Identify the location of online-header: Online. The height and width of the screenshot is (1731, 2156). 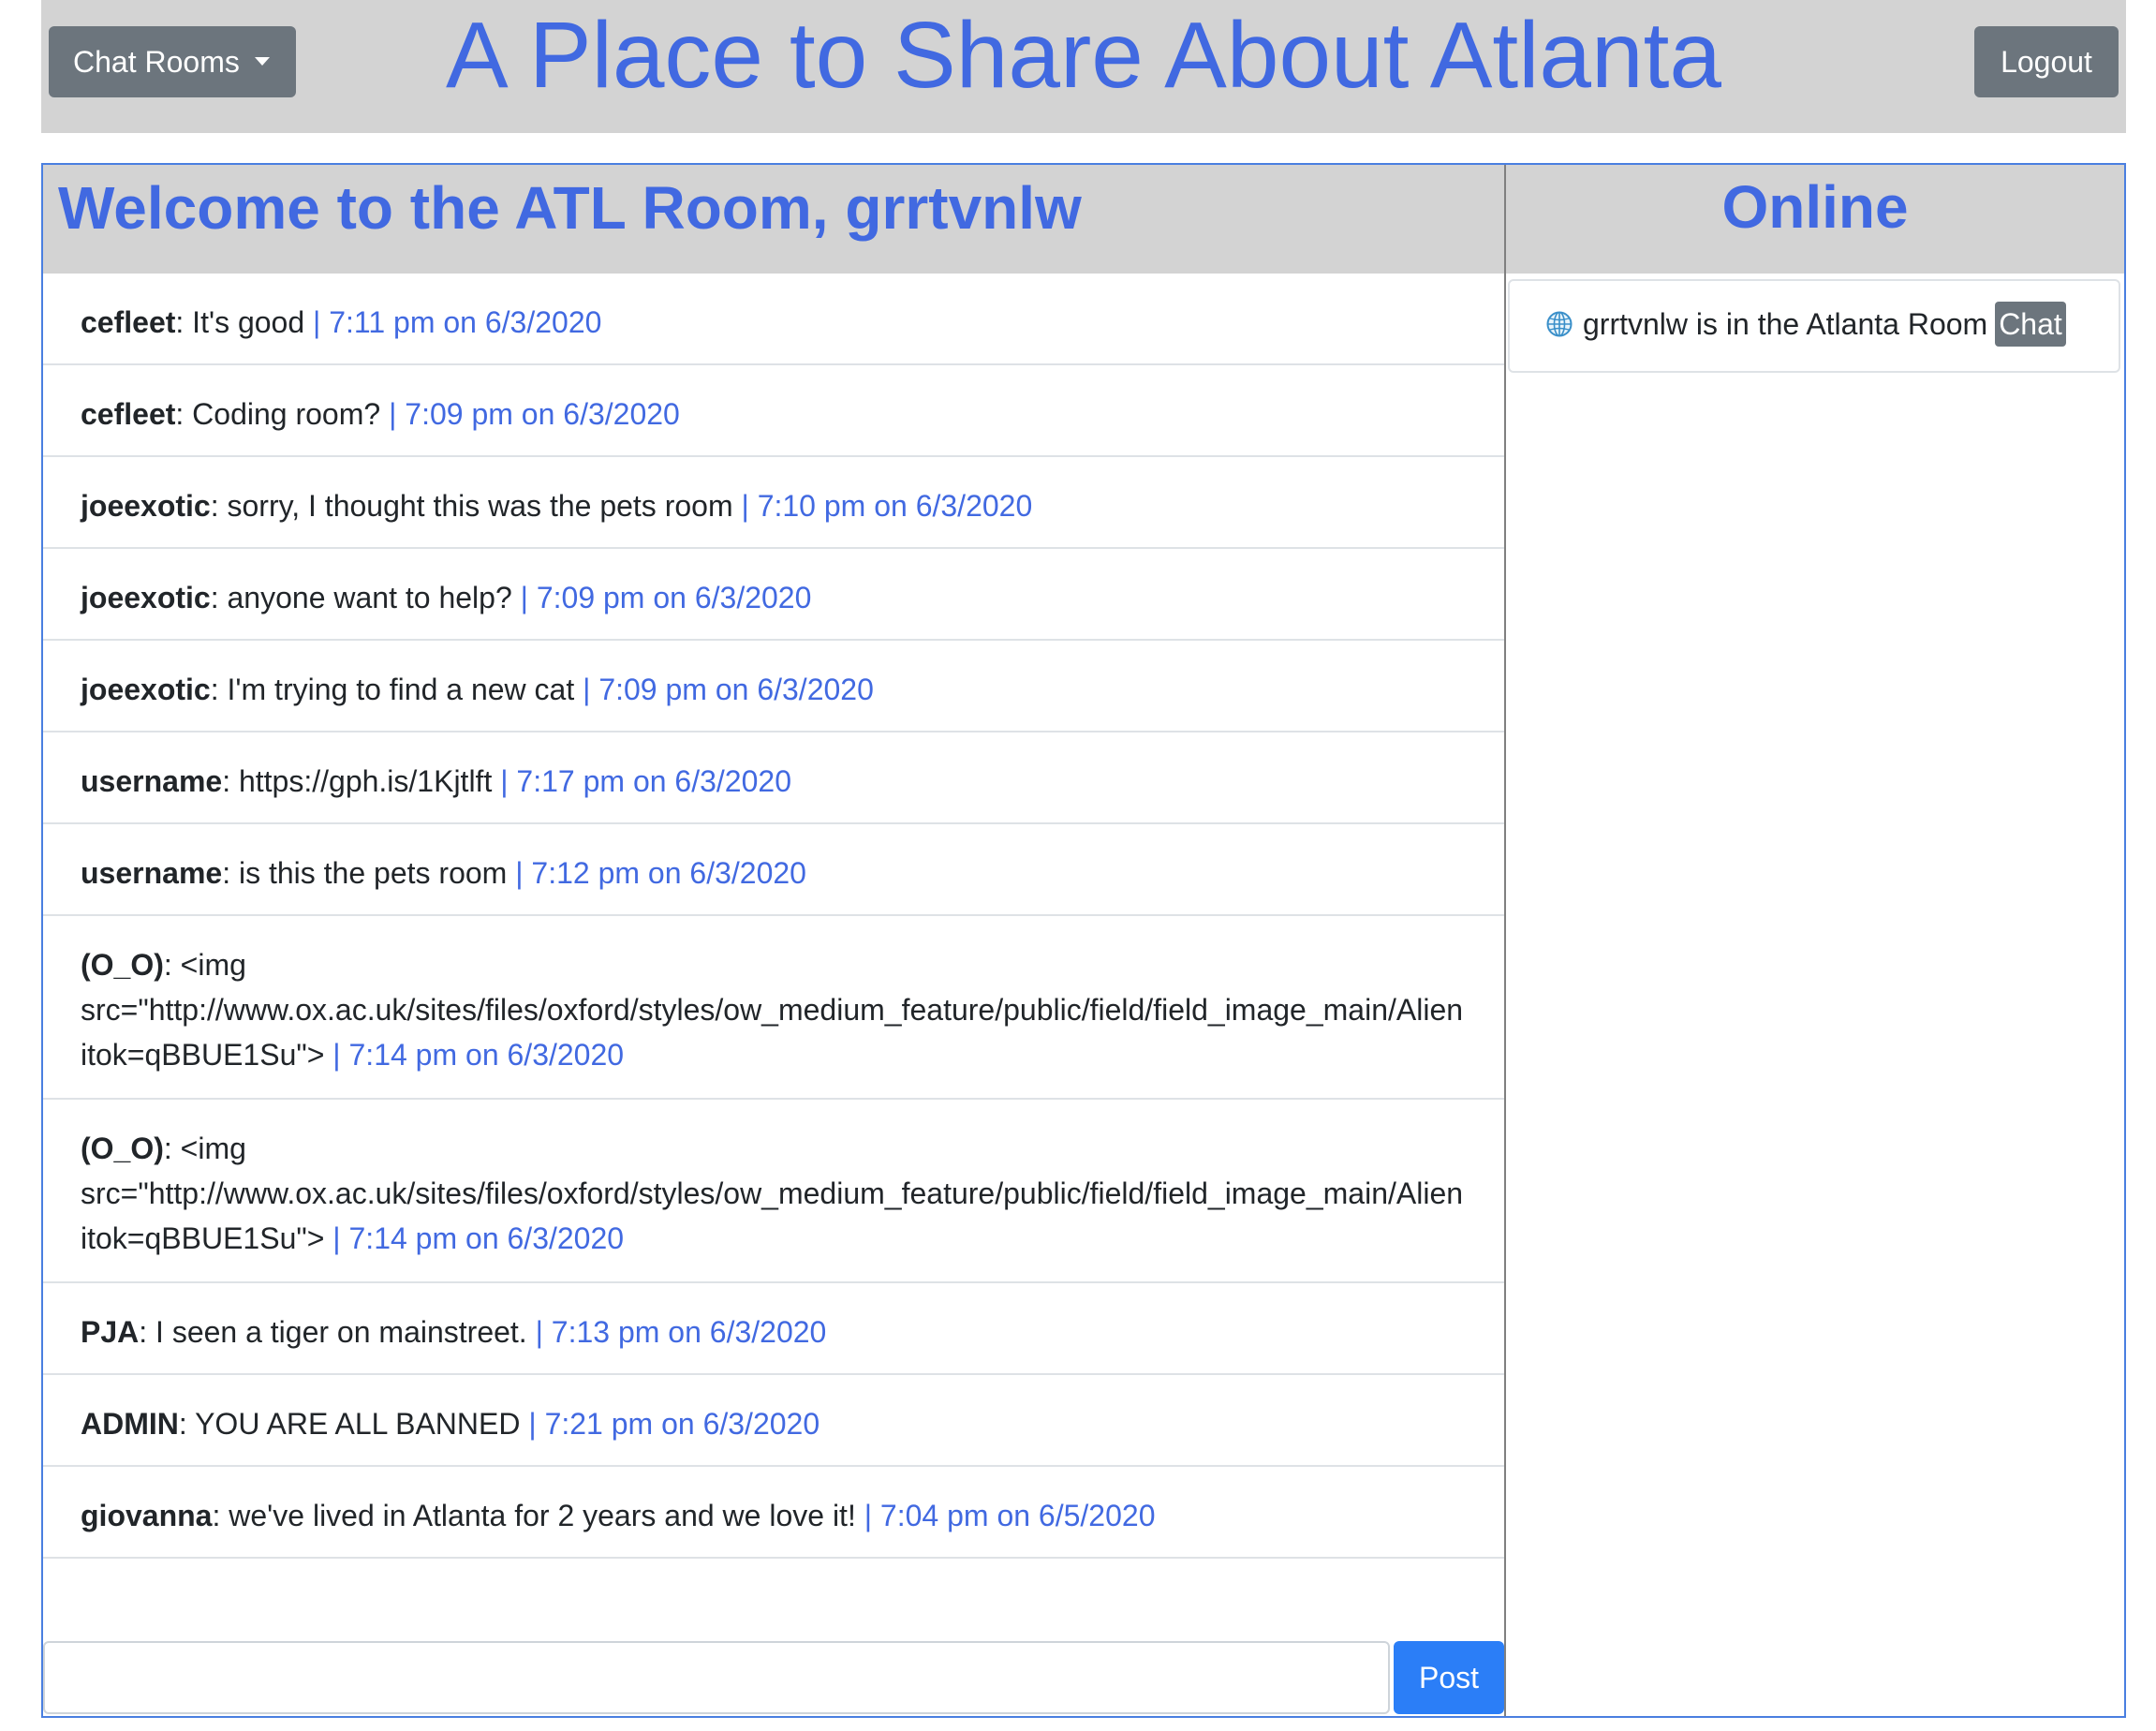
(1815, 219).